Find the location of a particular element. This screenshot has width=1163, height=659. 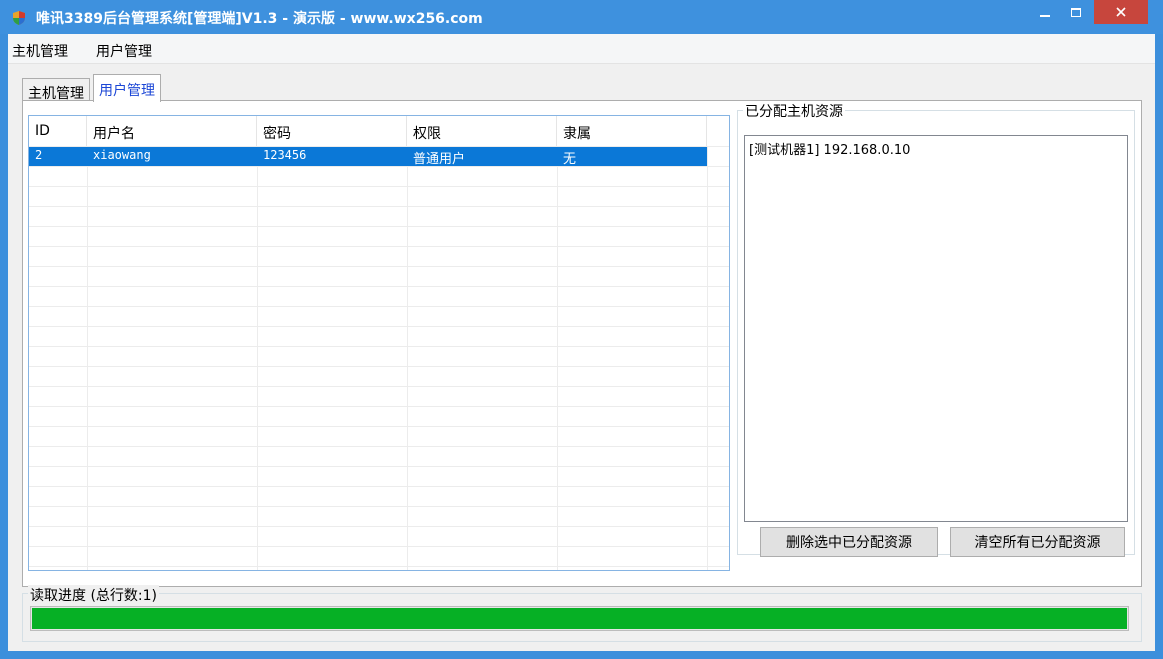

menu-bar: 主机管理 用户管理 is located at coordinates (581, 49).